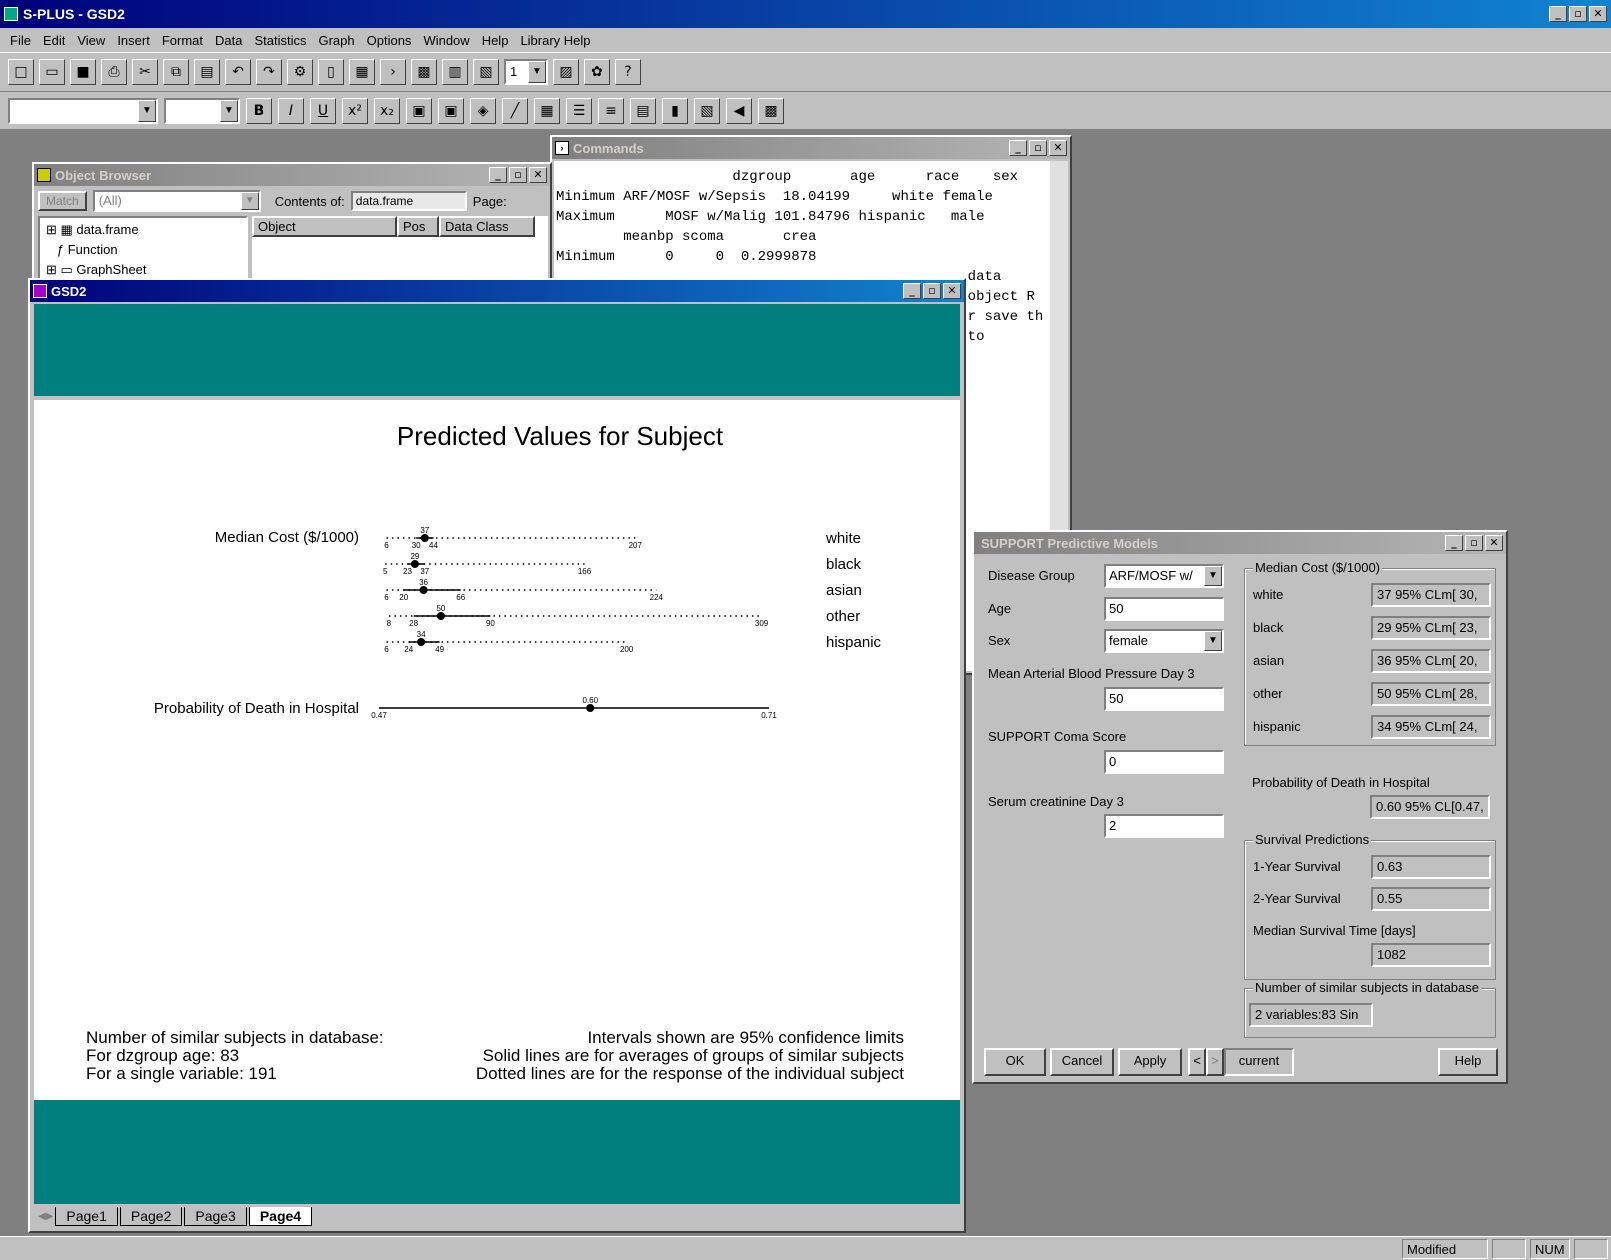 The image size is (1611, 1260). Describe the element at coordinates (393, 72) in the screenshot. I see `commands-window-icon: ›` at that location.